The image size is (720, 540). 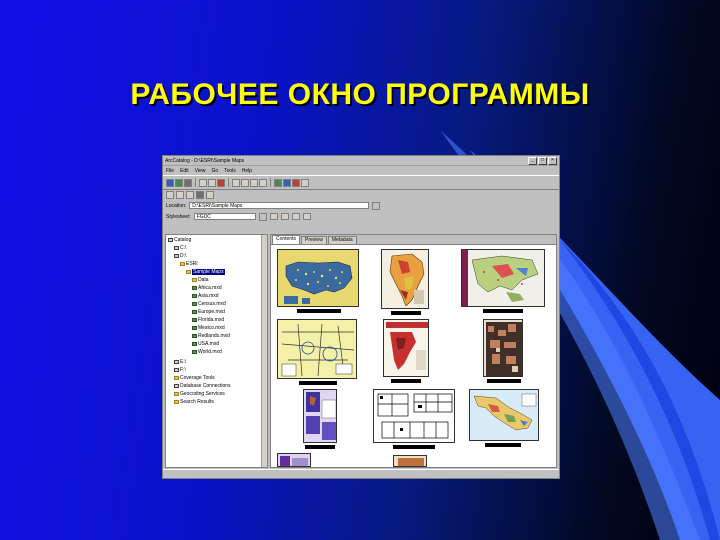 What do you see at coordinates (247, 171) in the screenshot?
I see `menu-help: Help` at bounding box center [247, 171].